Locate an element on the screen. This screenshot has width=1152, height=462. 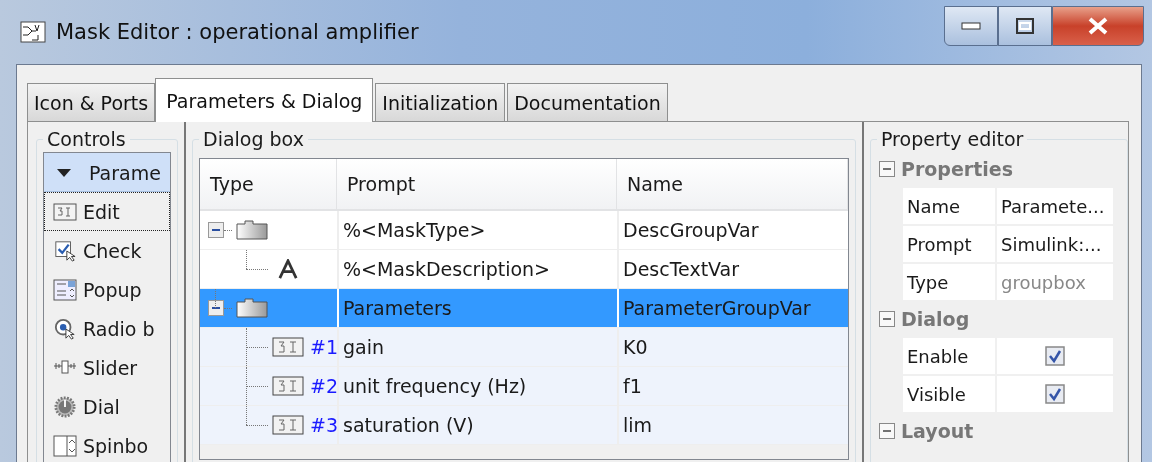
minimize-button is located at coordinates (971, 26).